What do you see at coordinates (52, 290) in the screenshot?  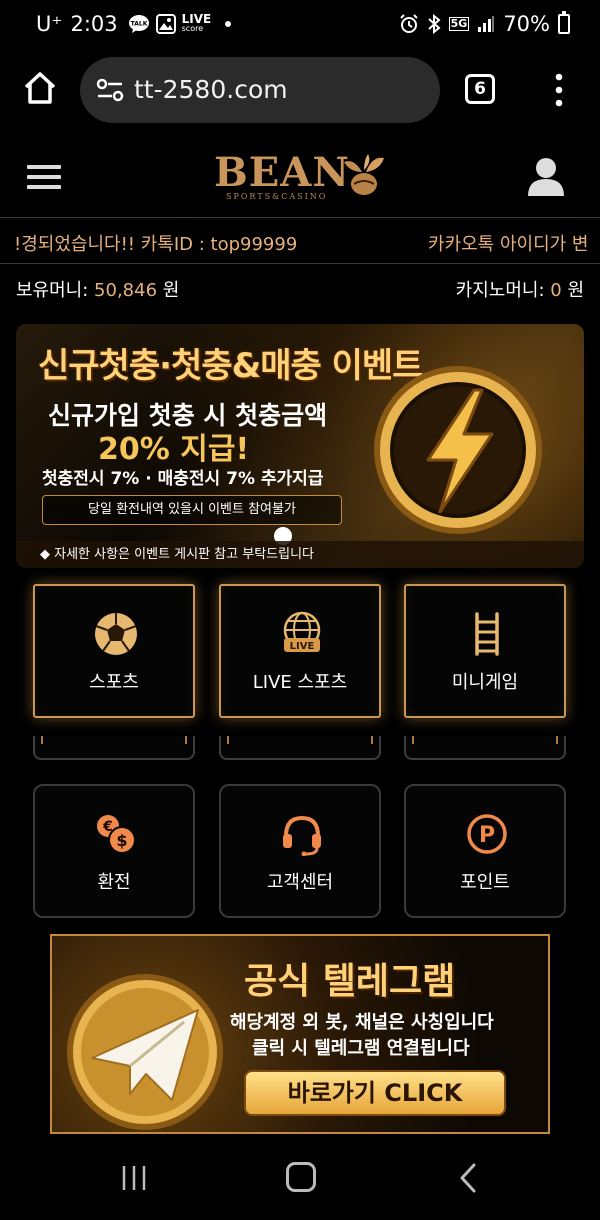 I see `holding-money-label: 보유머니:` at bounding box center [52, 290].